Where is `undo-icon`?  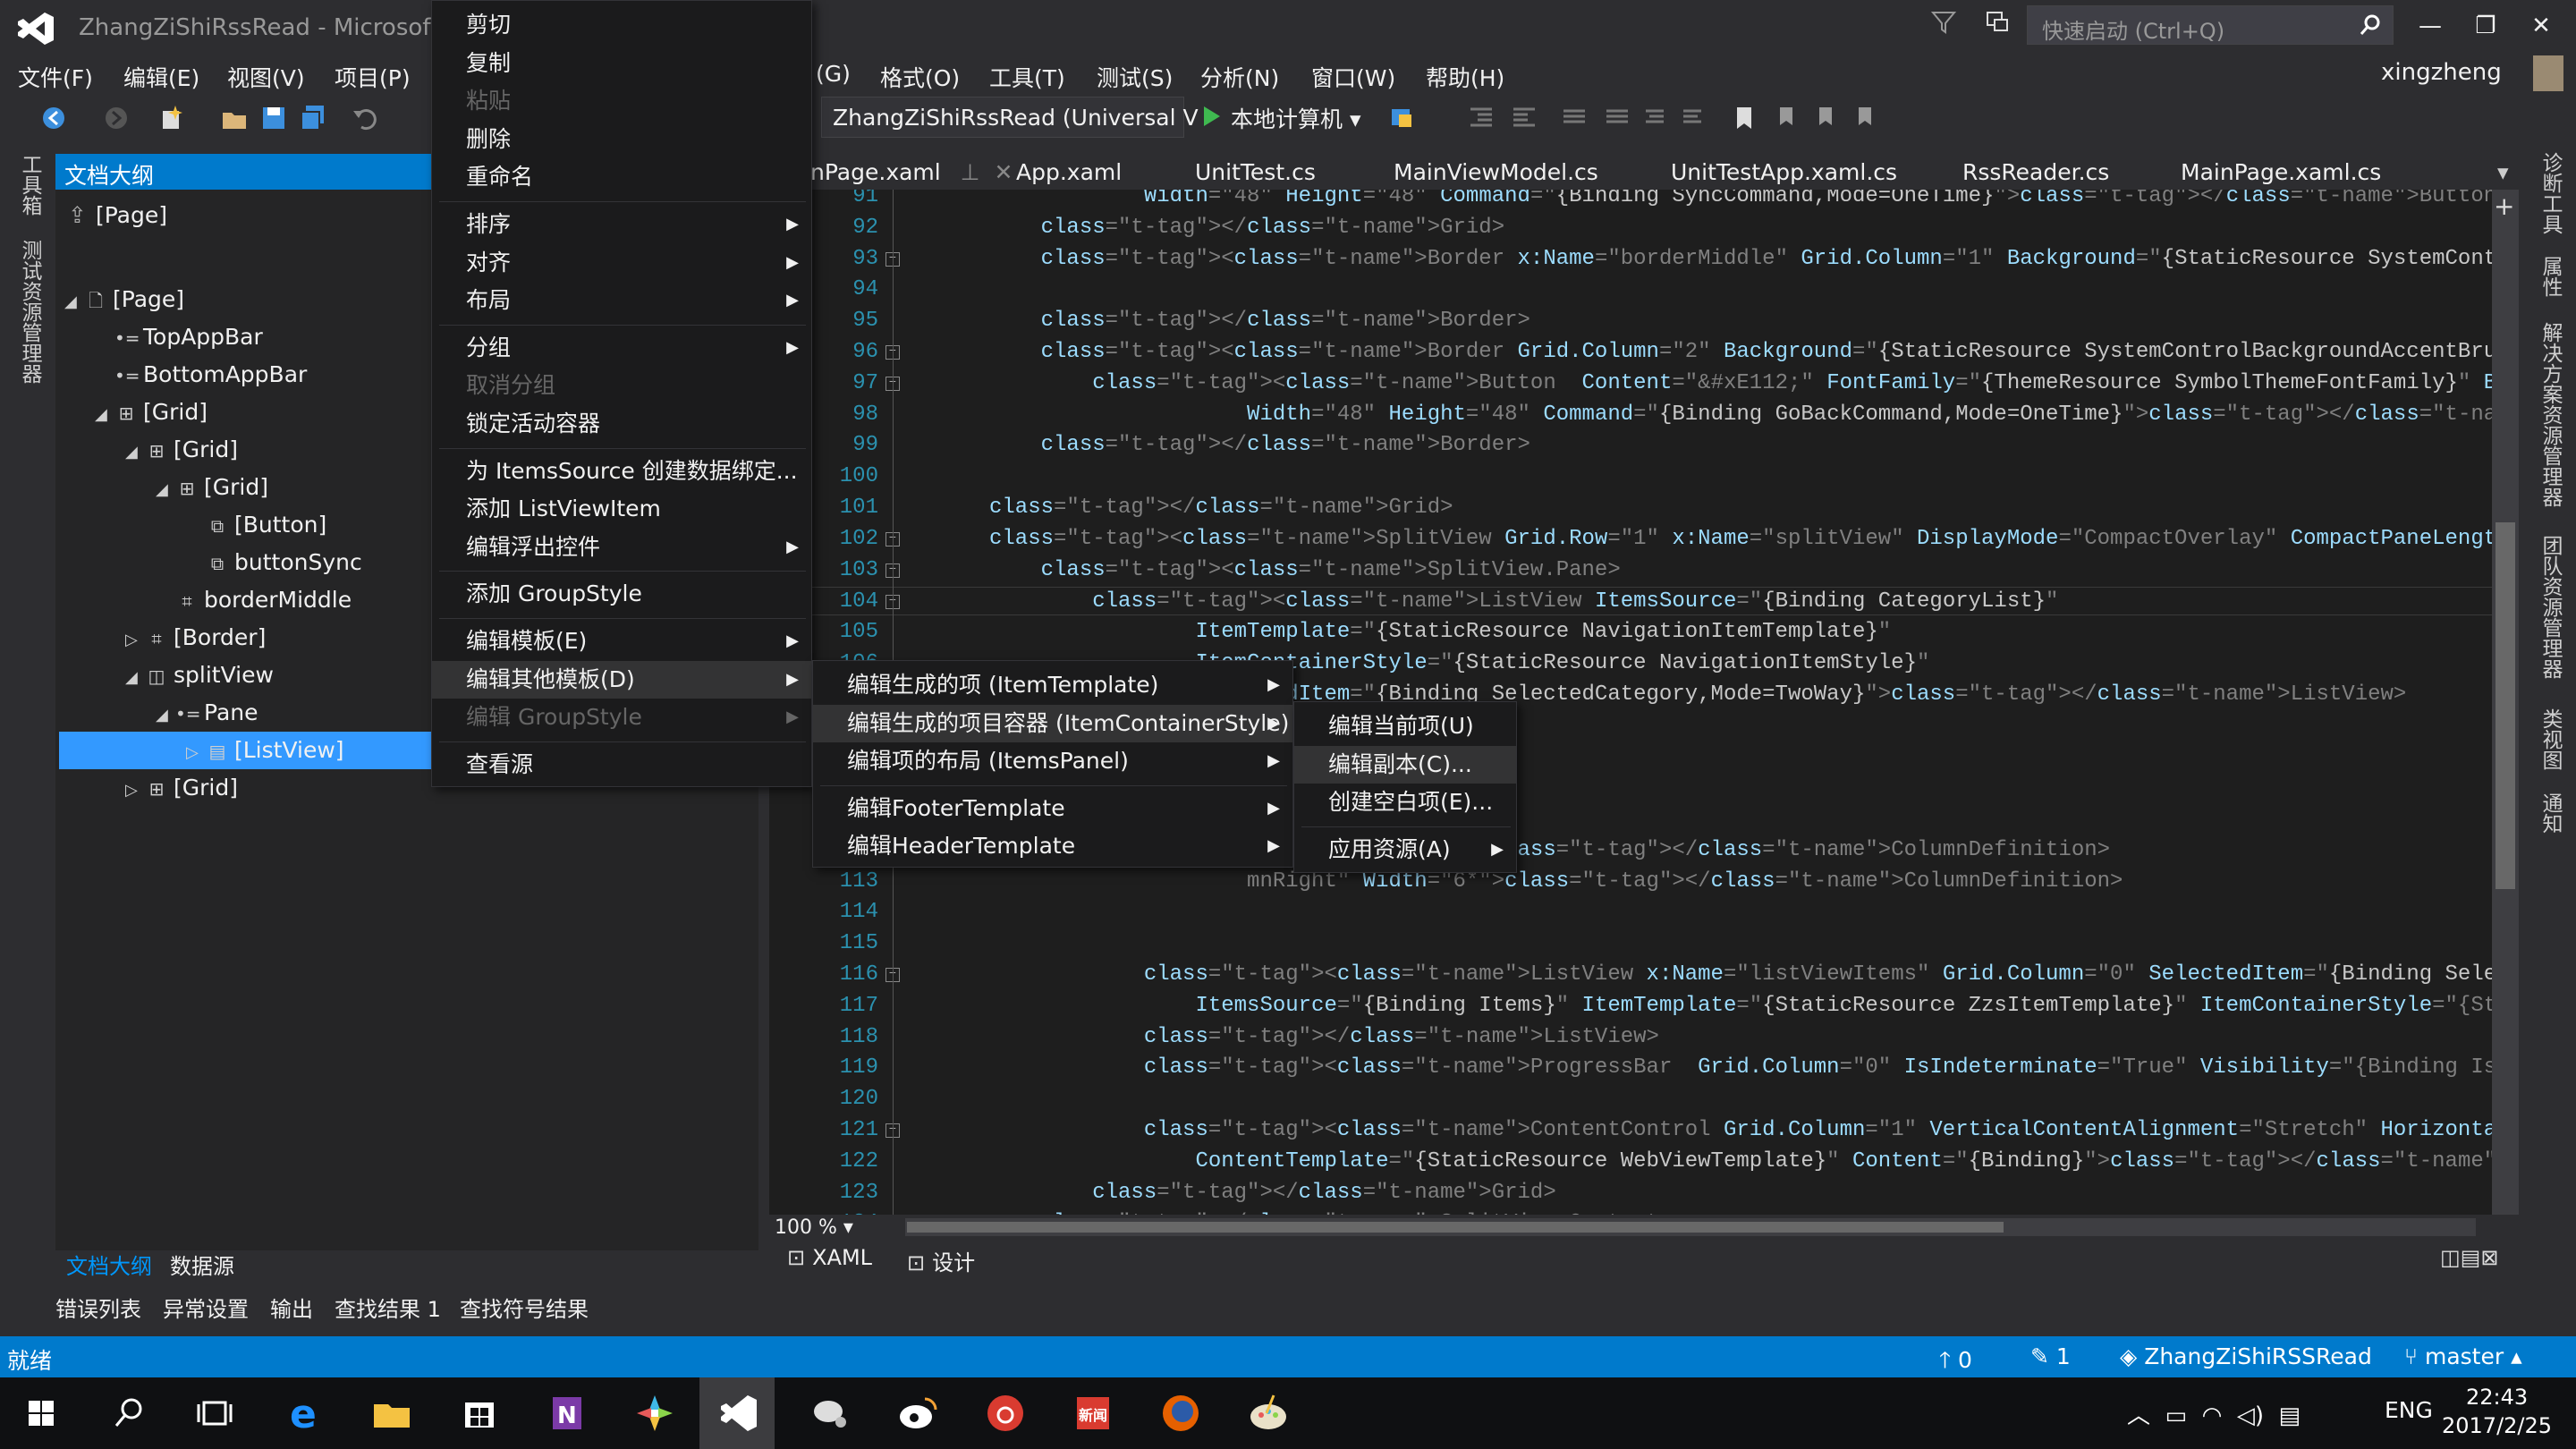 undo-icon is located at coordinates (365, 118).